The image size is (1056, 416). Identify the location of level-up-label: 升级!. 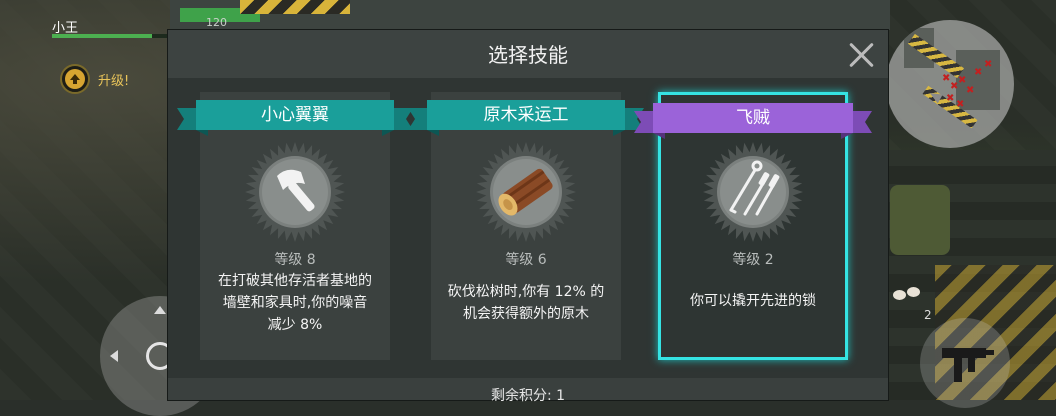
(114, 81).